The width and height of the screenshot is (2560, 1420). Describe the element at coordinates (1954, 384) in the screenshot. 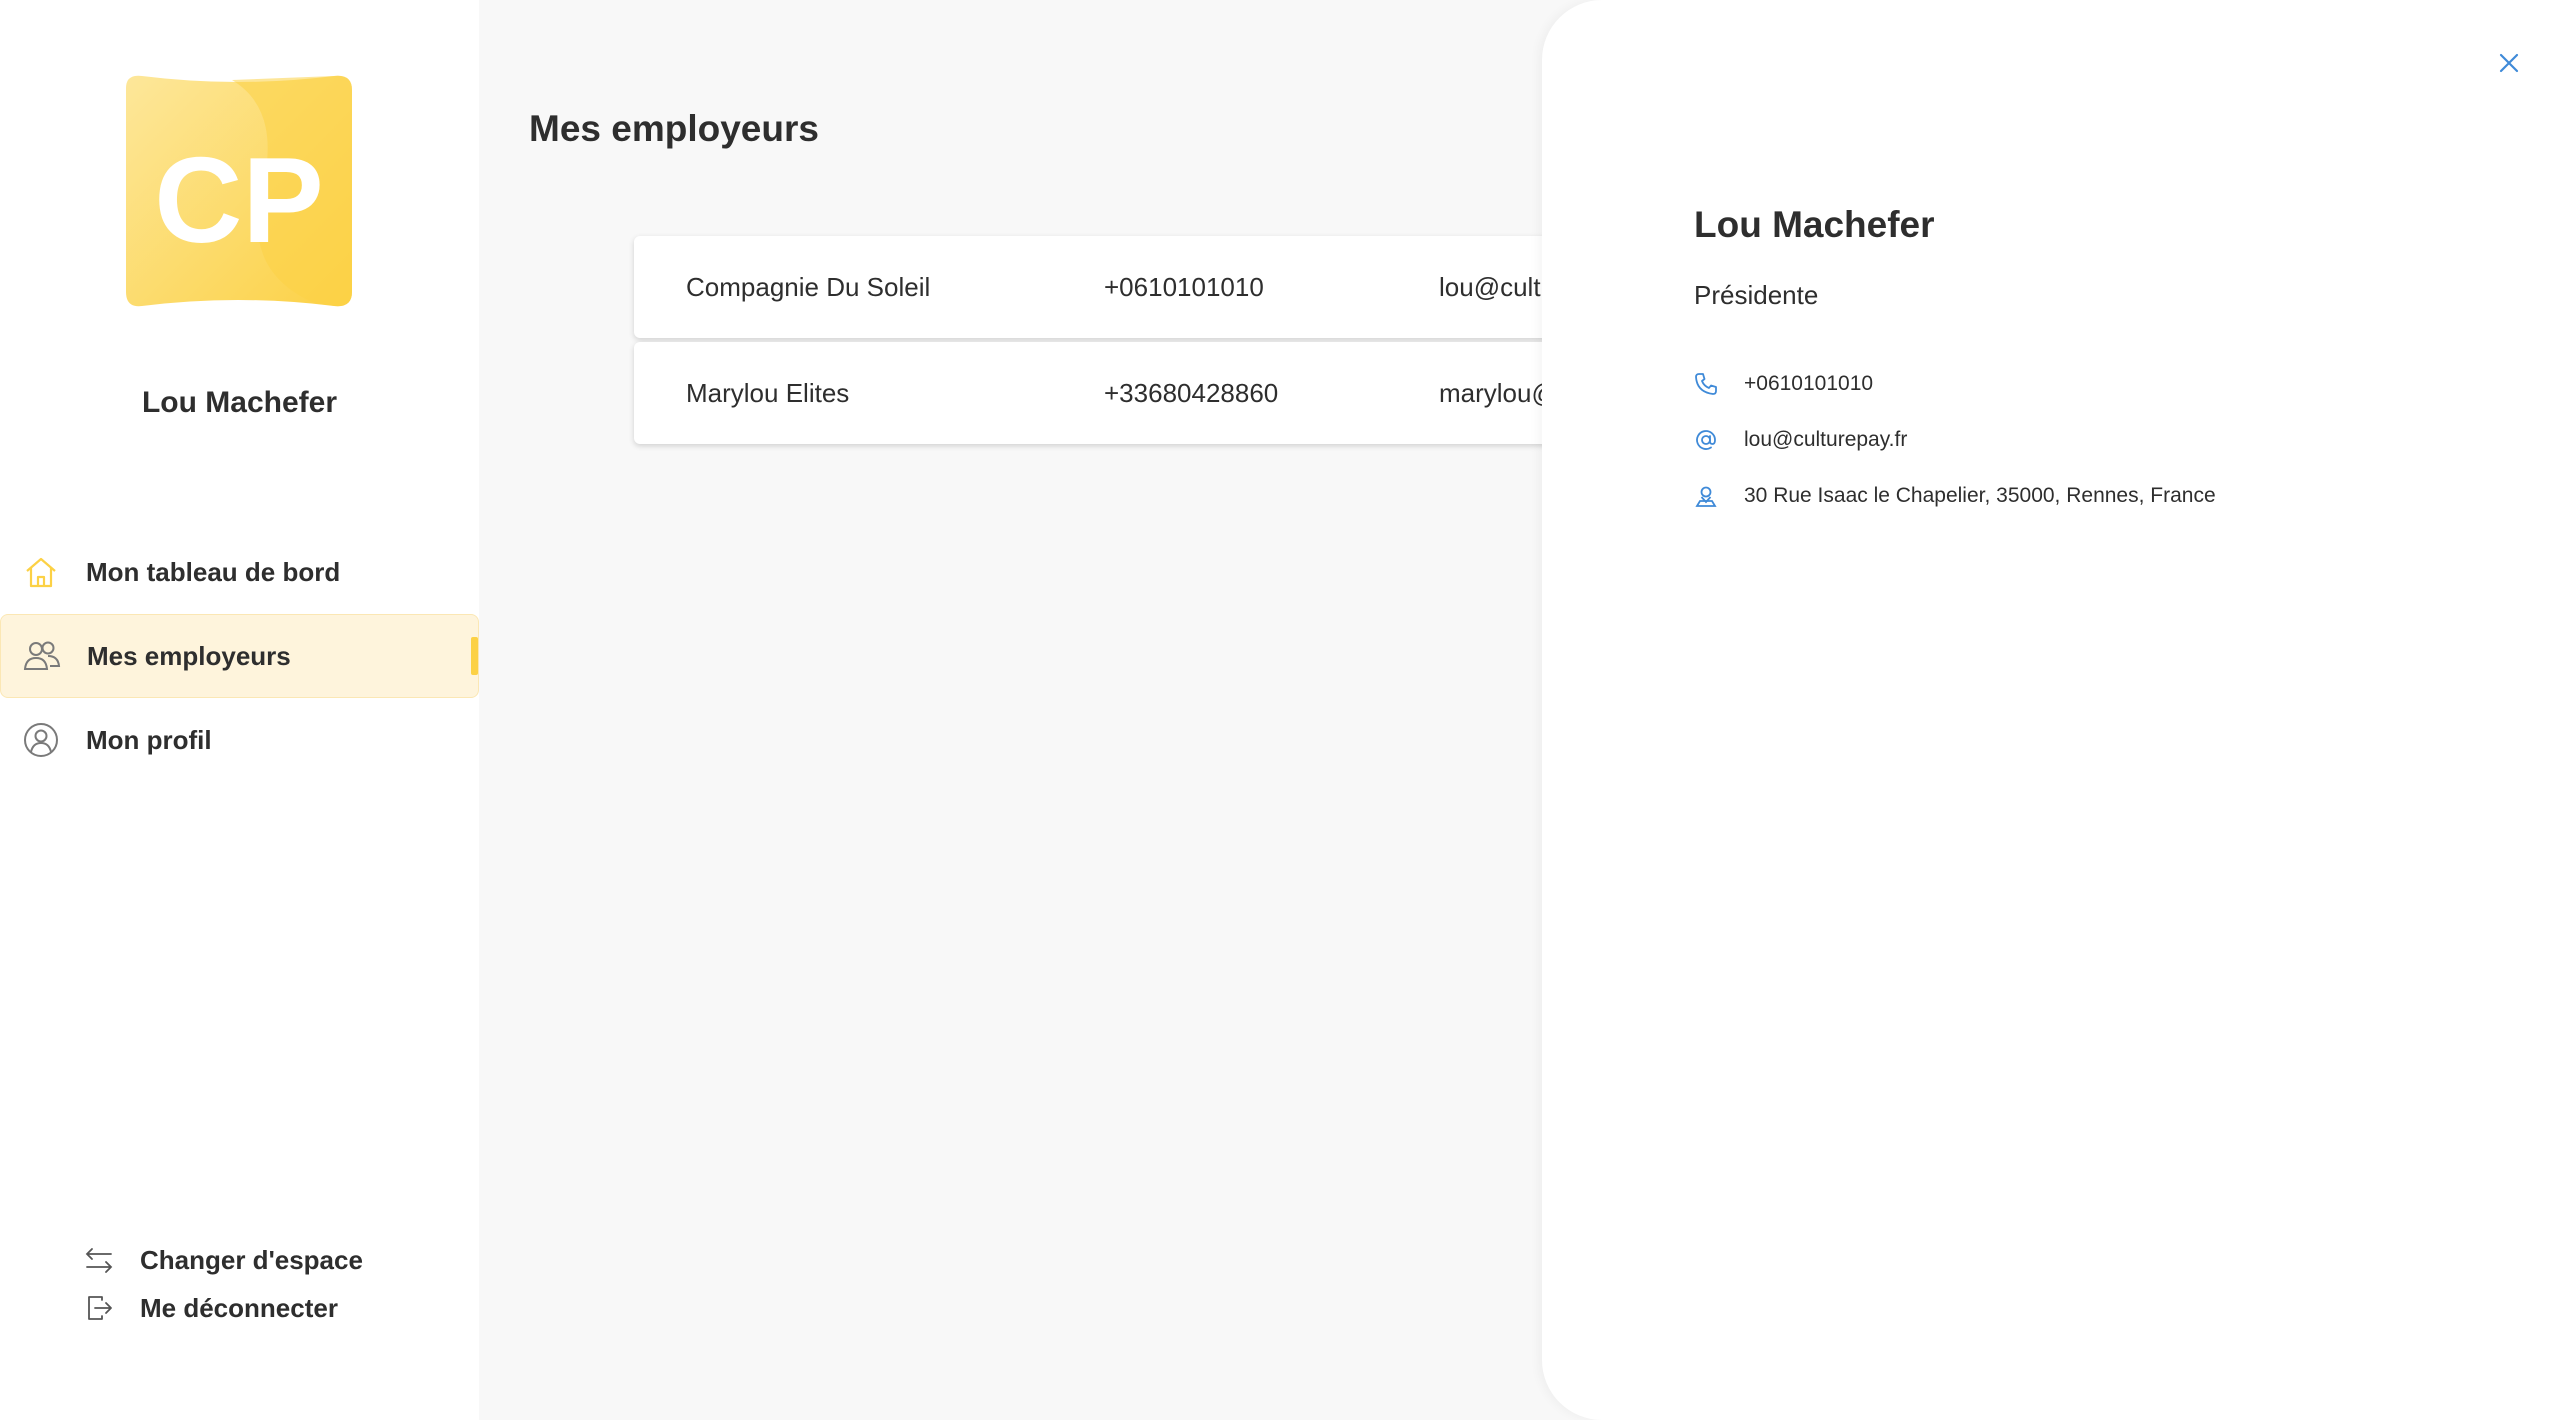

I see `contact-phone-row: +0610101010` at that location.